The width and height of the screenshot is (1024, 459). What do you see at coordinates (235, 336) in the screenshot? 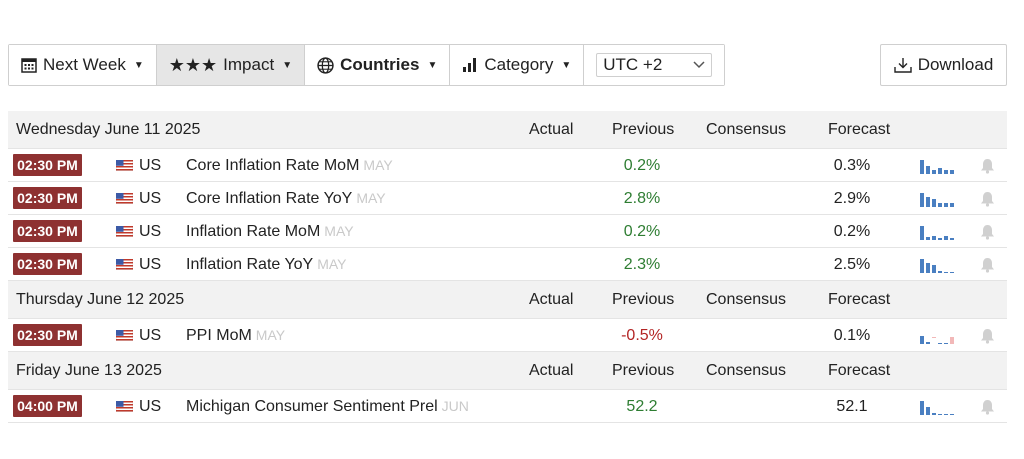
I see `event-name-link: PPI MoM MAY` at bounding box center [235, 336].